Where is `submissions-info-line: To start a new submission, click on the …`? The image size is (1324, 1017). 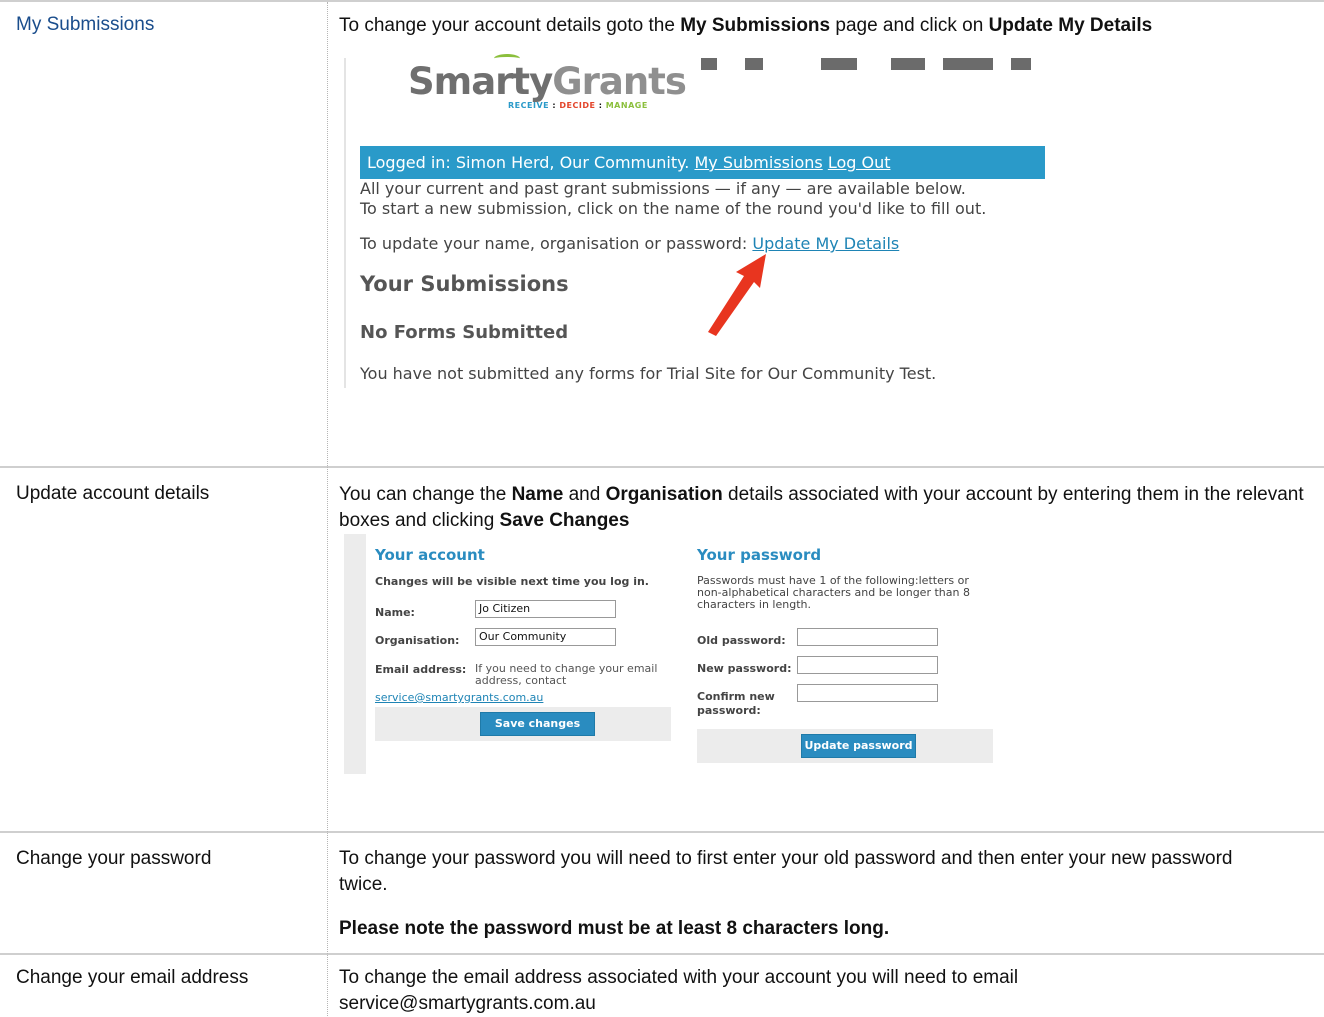 submissions-info-line: To start a new submission, click on the … is located at coordinates (673, 208).